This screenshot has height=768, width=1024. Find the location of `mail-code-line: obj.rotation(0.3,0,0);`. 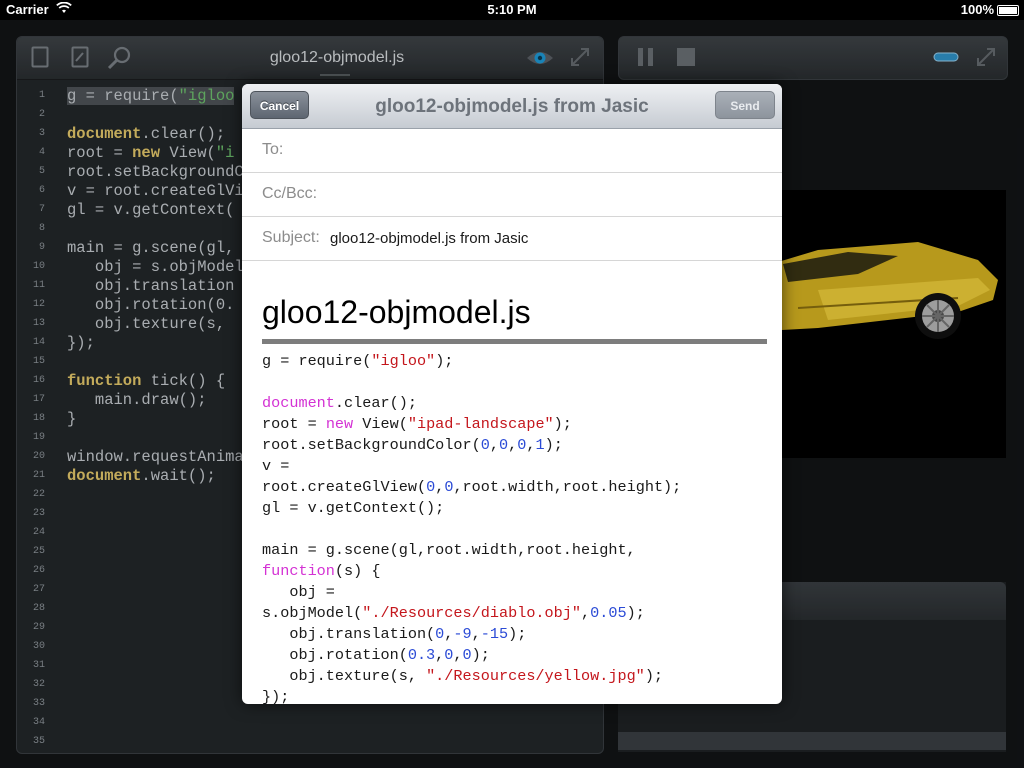

mail-code-line: obj.rotation(0.3,0,0); is located at coordinates (376, 655).